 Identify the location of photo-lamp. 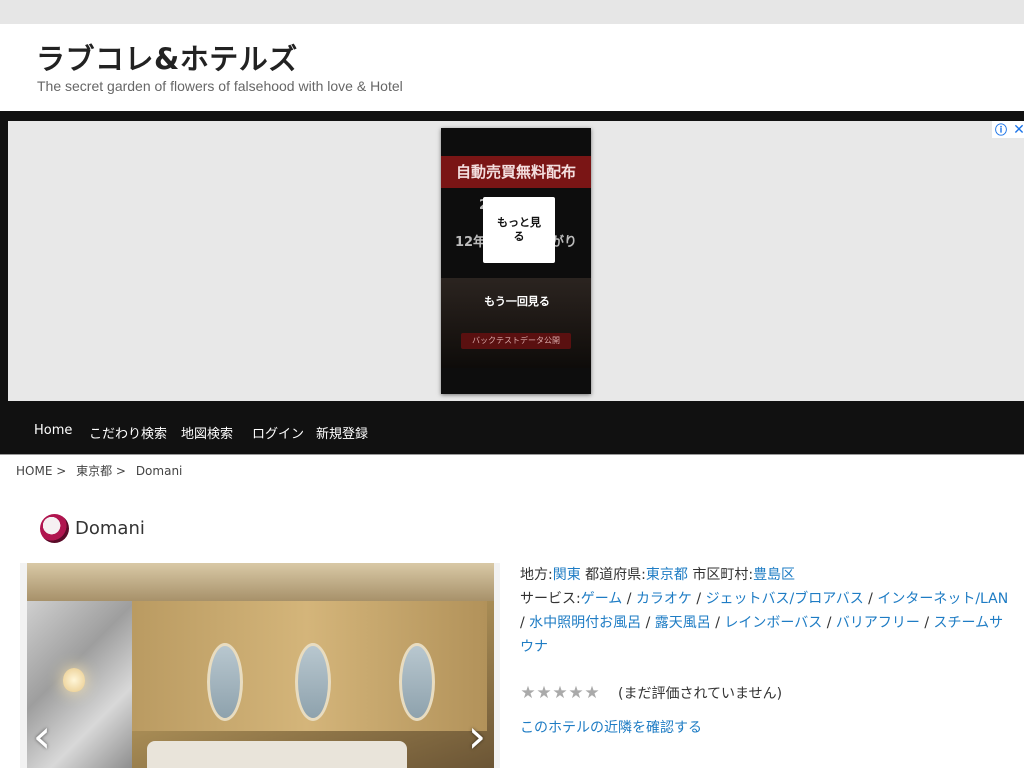
(74, 680).